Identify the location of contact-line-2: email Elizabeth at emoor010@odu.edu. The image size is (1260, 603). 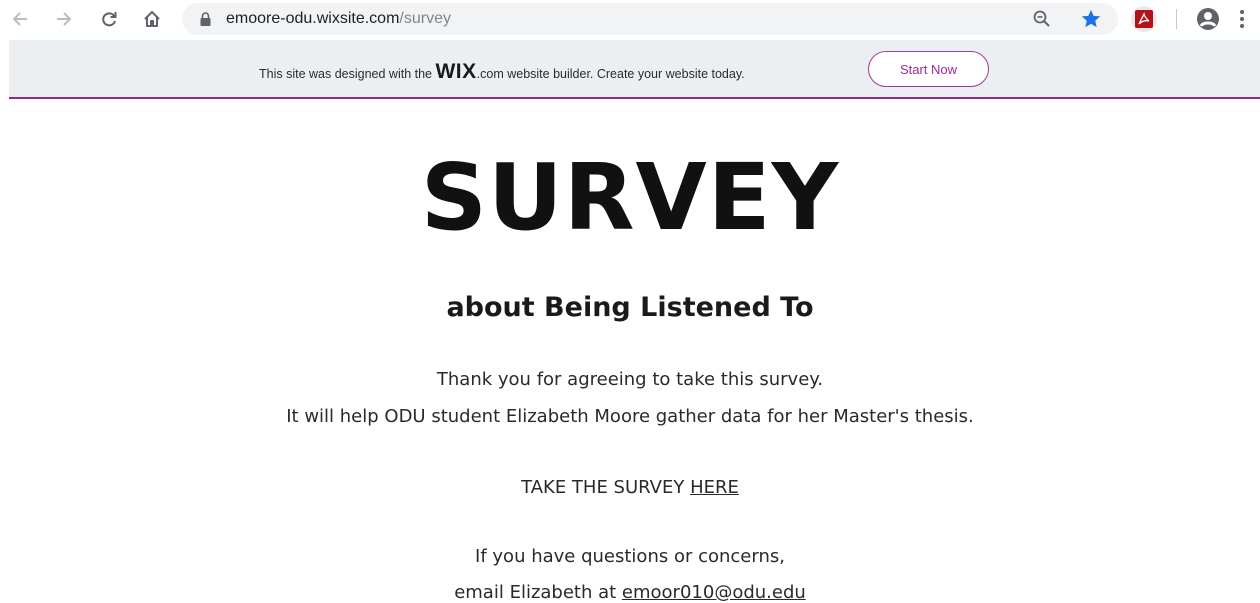
(630, 592).